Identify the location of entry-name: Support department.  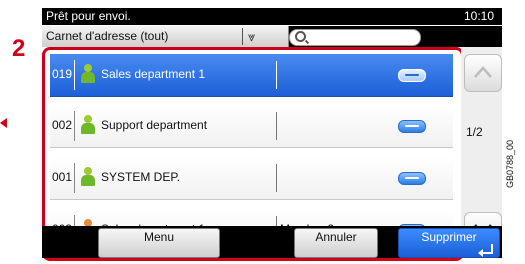
(154, 125).